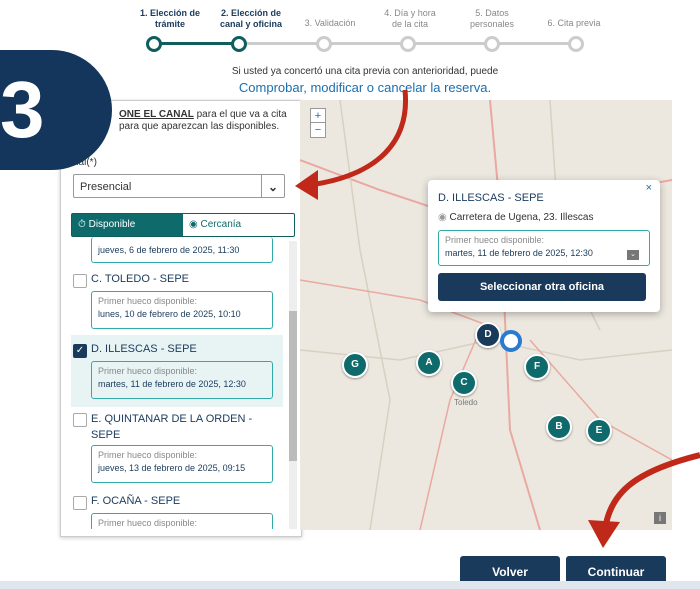 The width and height of the screenshot is (700, 589). I want to click on step-2-label: 2. Elección de canal y oficina, so click(251, 18).